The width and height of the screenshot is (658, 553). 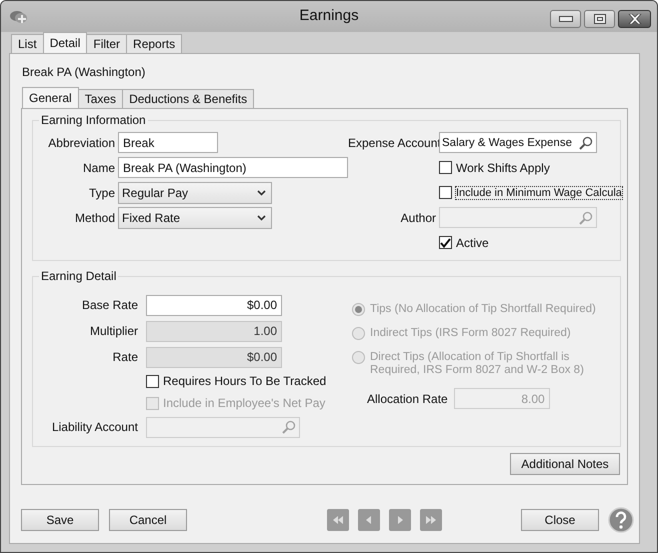 What do you see at coordinates (560, 520) in the screenshot?
I see `close-window-button: Close` at bounding box center [560, 520].